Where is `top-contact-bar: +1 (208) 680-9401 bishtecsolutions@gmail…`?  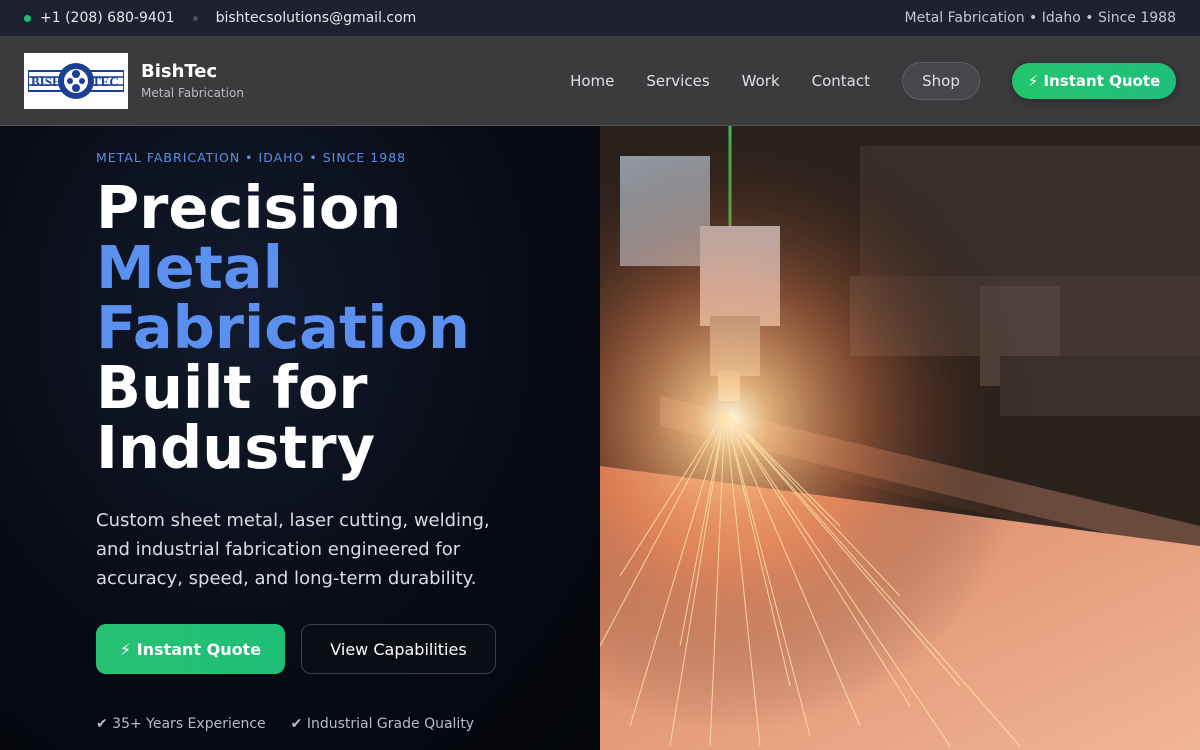
top-contact-bar: +1 (208) 680-9401 bishtecsolutions@gmail… is located at coordinates (600, 18).